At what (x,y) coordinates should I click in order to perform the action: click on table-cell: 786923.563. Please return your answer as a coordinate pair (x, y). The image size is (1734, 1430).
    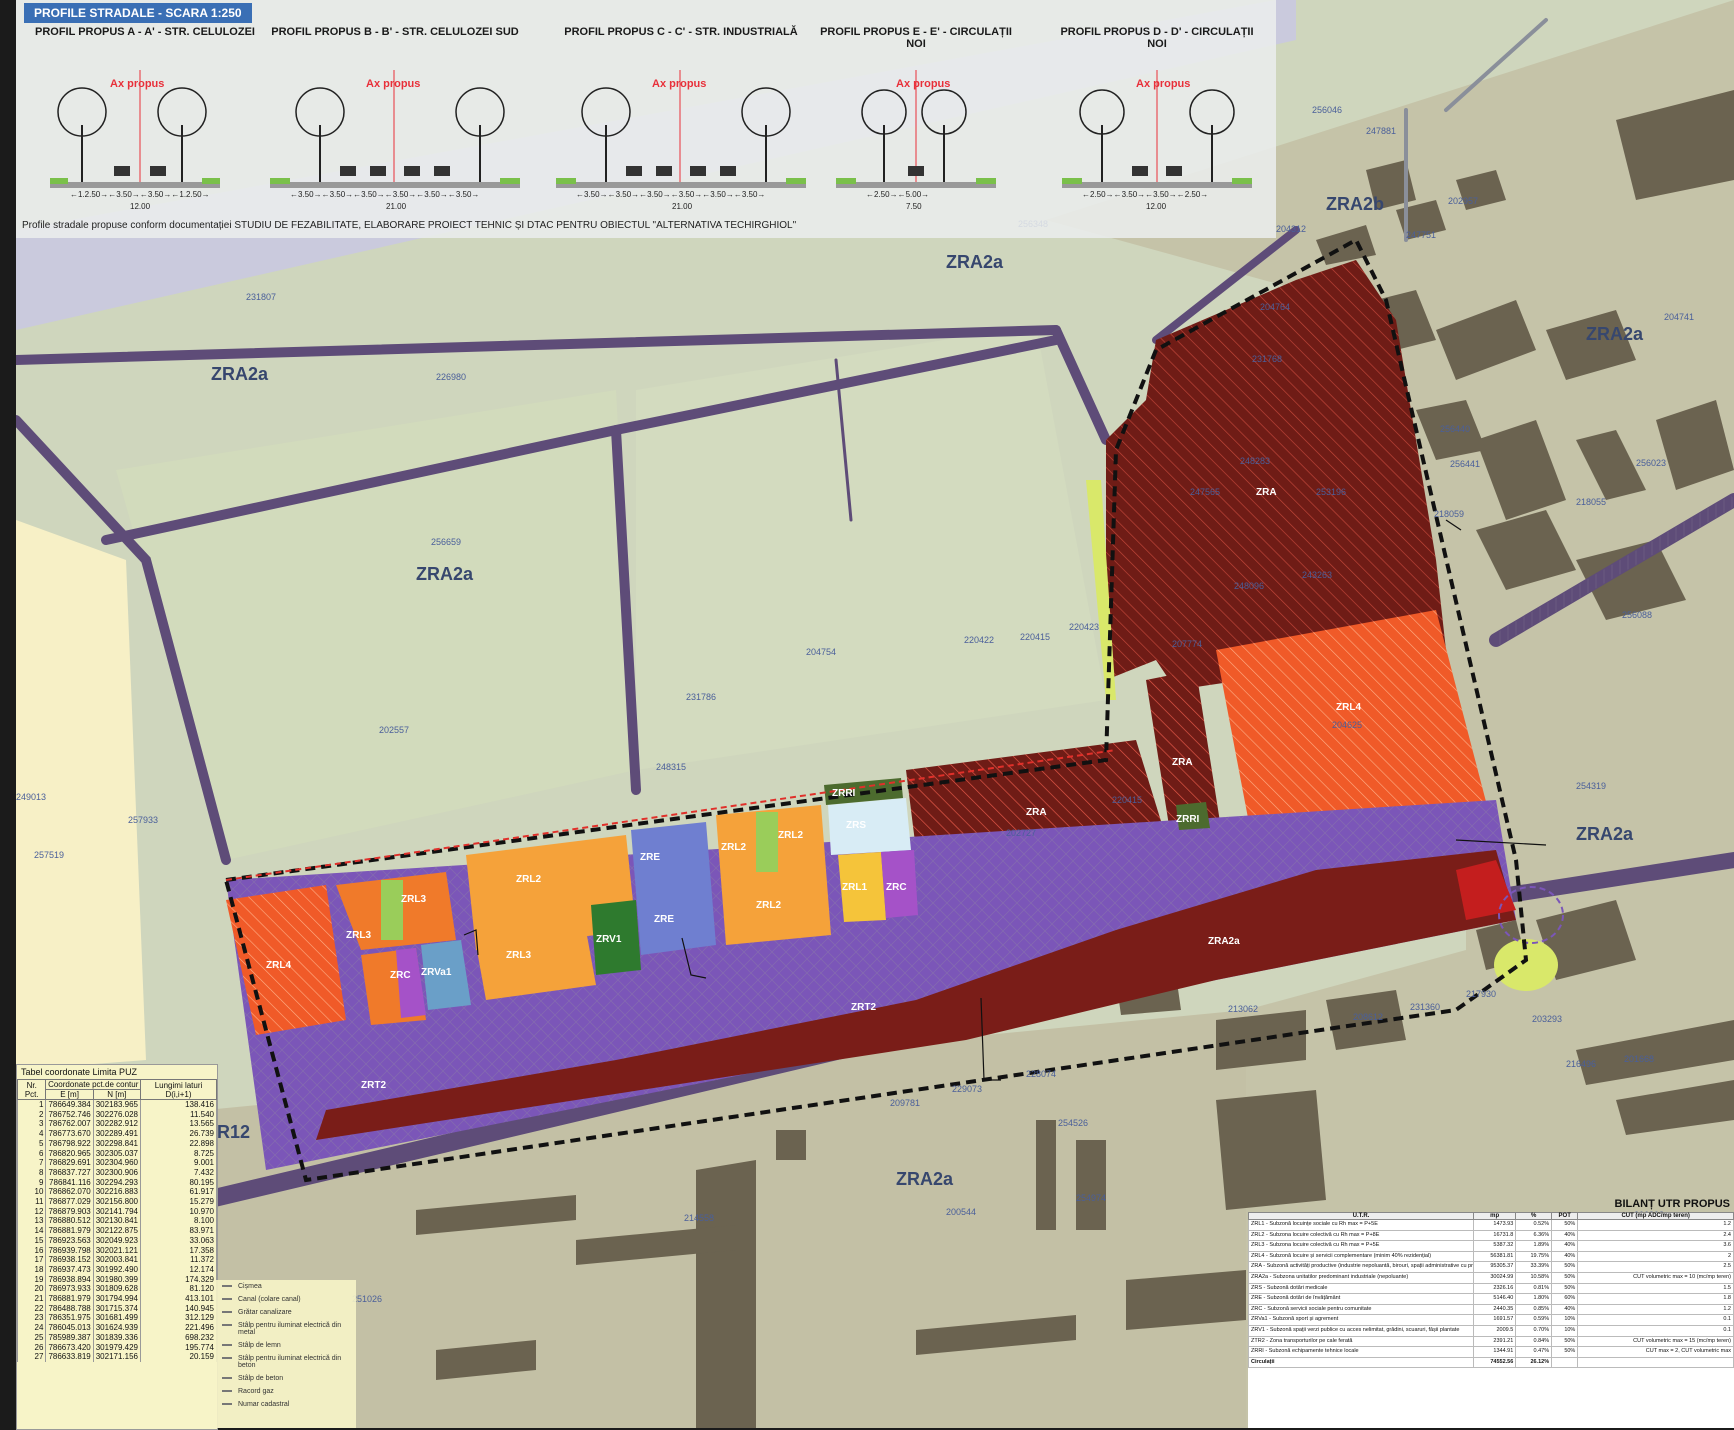
    Looking at the image, I should click on (69, 1240).